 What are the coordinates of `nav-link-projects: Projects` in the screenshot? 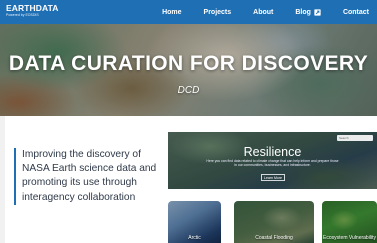 It's located at (218, 12).